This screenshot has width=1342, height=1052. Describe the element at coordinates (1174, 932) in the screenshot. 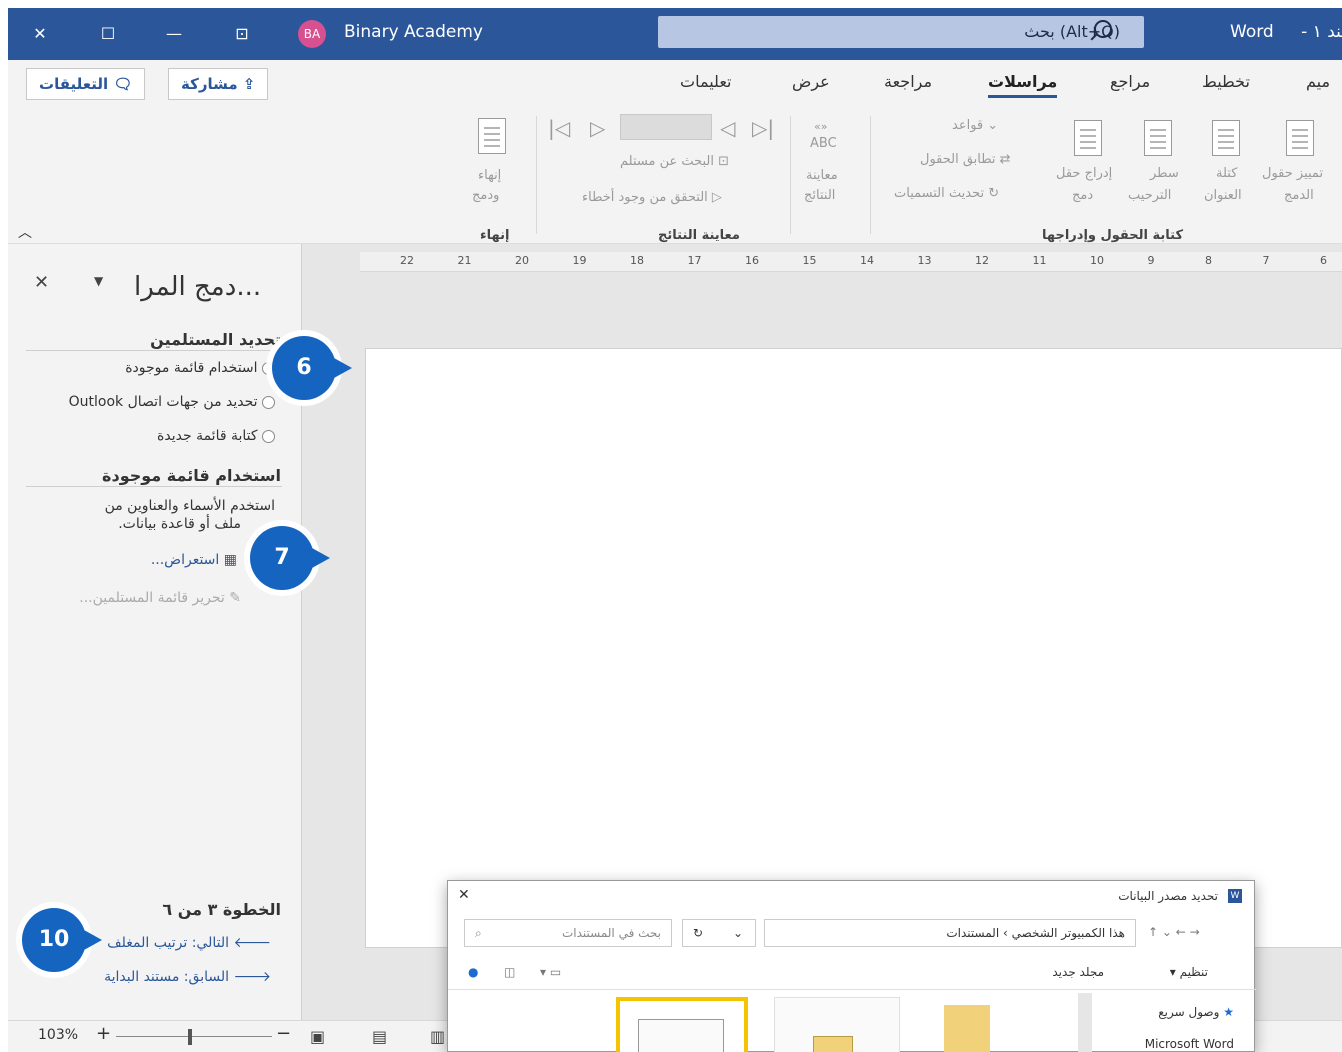

I see `nav-buttons: ↑ ⌄ ← →` at that location.